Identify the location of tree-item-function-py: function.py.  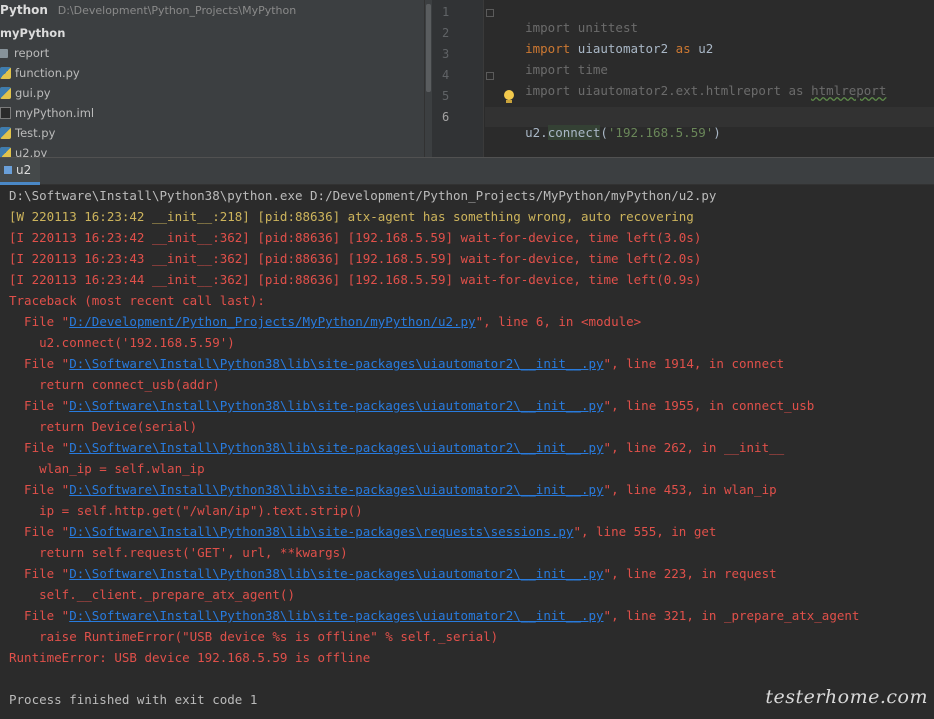
(40, 73).